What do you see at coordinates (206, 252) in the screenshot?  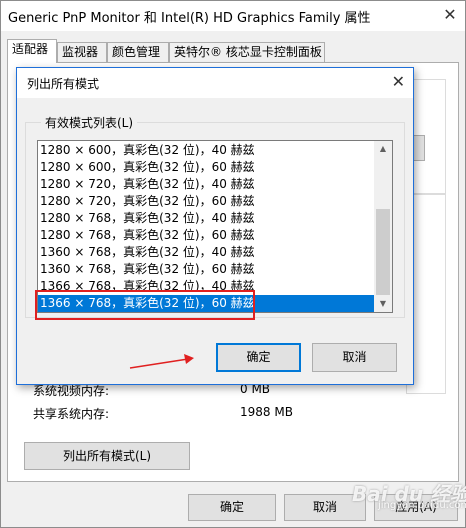 I see `mode-list-item: 1360 × 768，真彩色(32 位)，40 赫兹` at bounding box center [206, 252].